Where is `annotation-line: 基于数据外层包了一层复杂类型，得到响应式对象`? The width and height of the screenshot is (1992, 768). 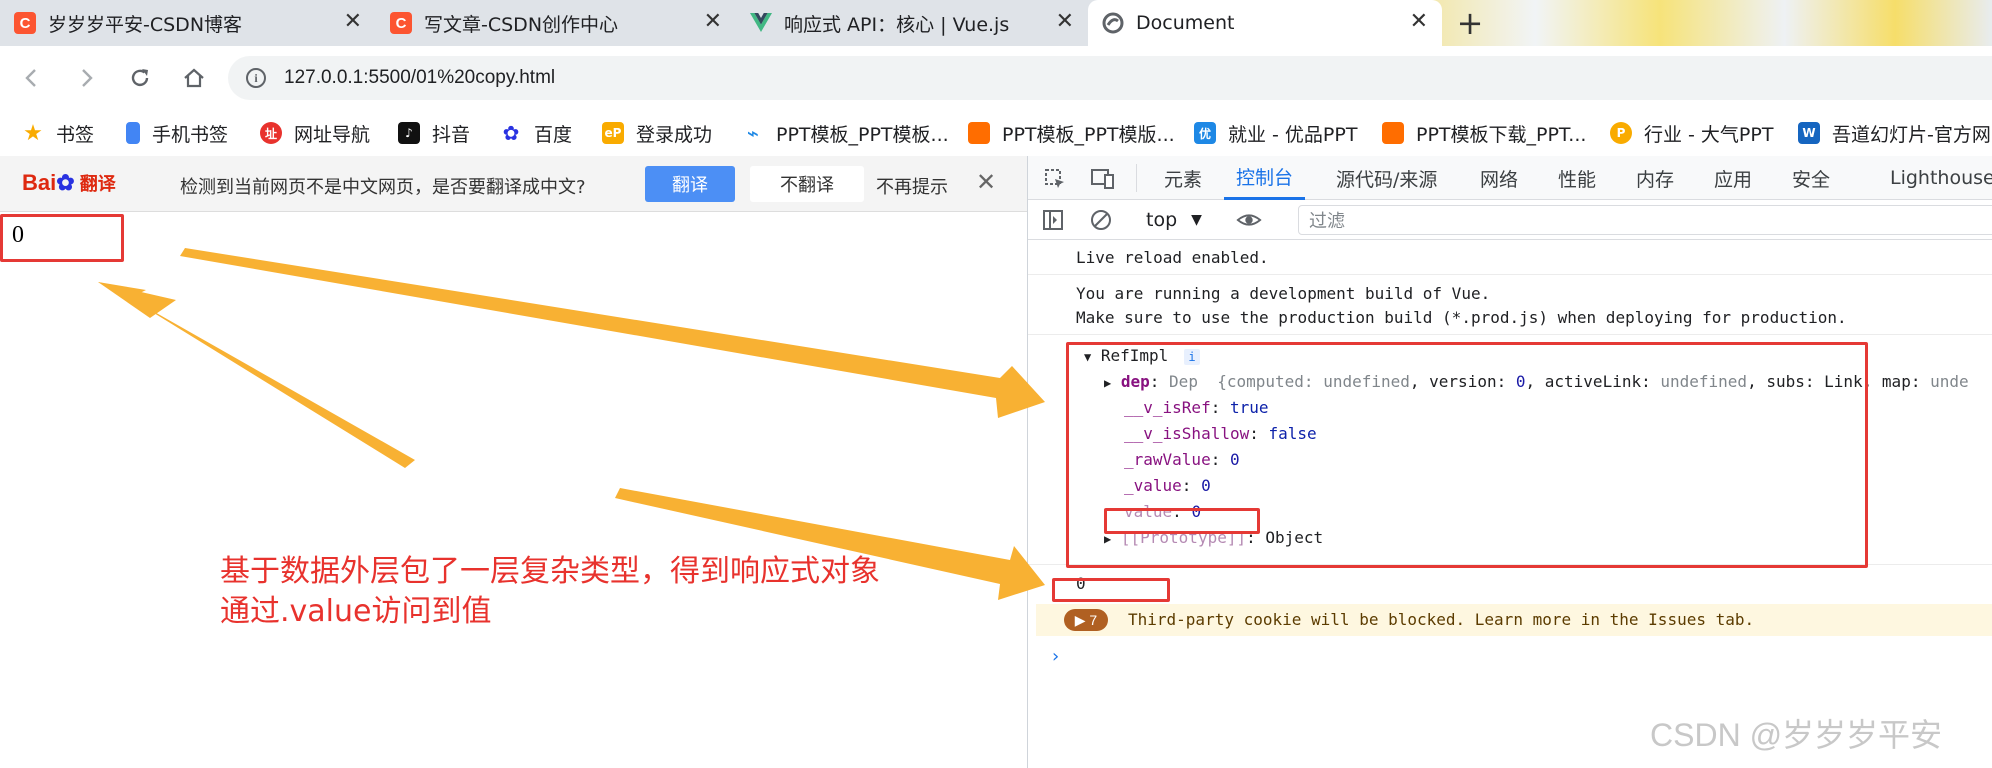 annotation-line: 基于数据外层包了一层复杂类型，得到响应式对象 is located at coordinates (550, 571).